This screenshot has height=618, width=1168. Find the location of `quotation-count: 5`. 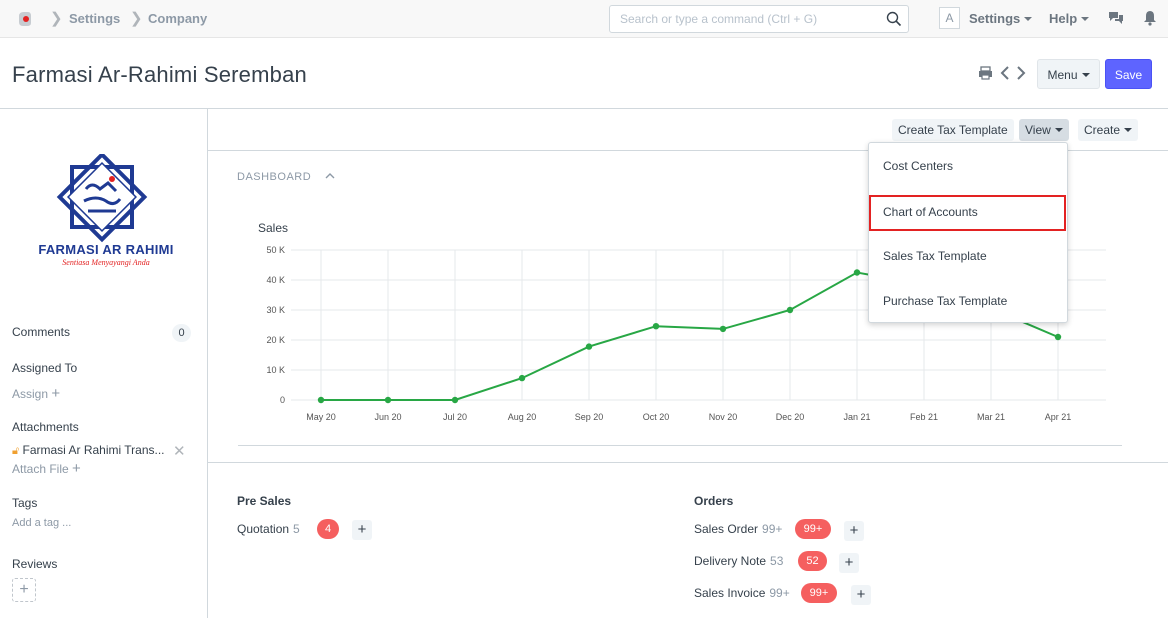

quotation-count: 5 is located at coordinates (296, 529).